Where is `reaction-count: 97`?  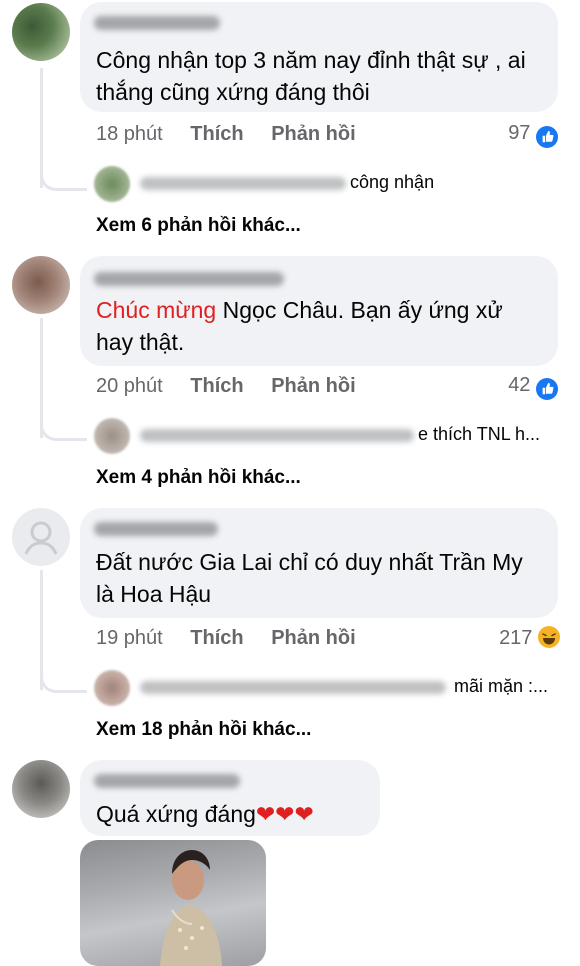 reaction-count: 97 is located at coordinates (519, 133).